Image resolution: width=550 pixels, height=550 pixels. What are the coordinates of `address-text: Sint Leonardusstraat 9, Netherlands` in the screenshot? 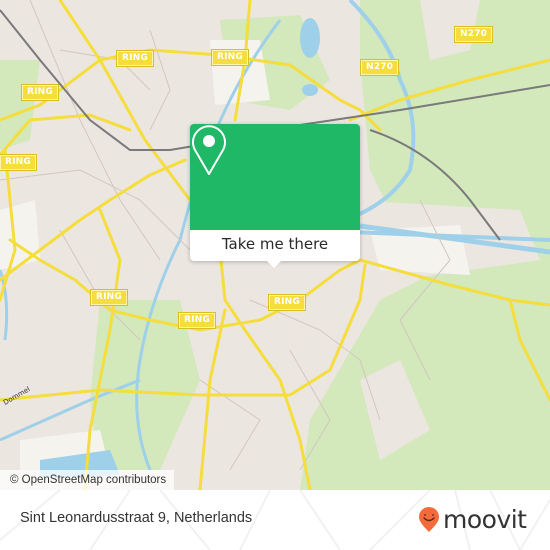 It's located at (136, 518).